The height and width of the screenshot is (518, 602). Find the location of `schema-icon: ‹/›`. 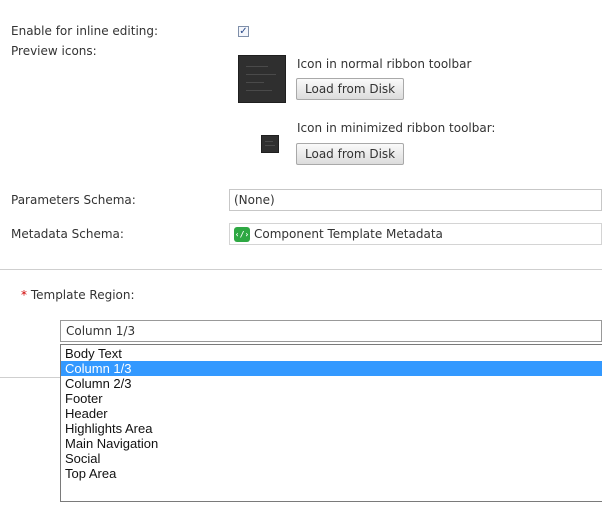

schema-icon: ‹/› is located at coordinates (242, 234).